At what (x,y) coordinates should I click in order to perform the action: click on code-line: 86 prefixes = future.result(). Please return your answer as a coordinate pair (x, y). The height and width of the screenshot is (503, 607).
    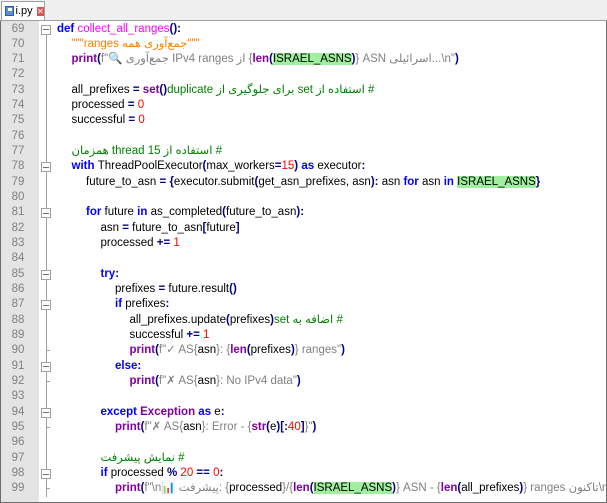
    Looking at the image, I should click on (303, 290).